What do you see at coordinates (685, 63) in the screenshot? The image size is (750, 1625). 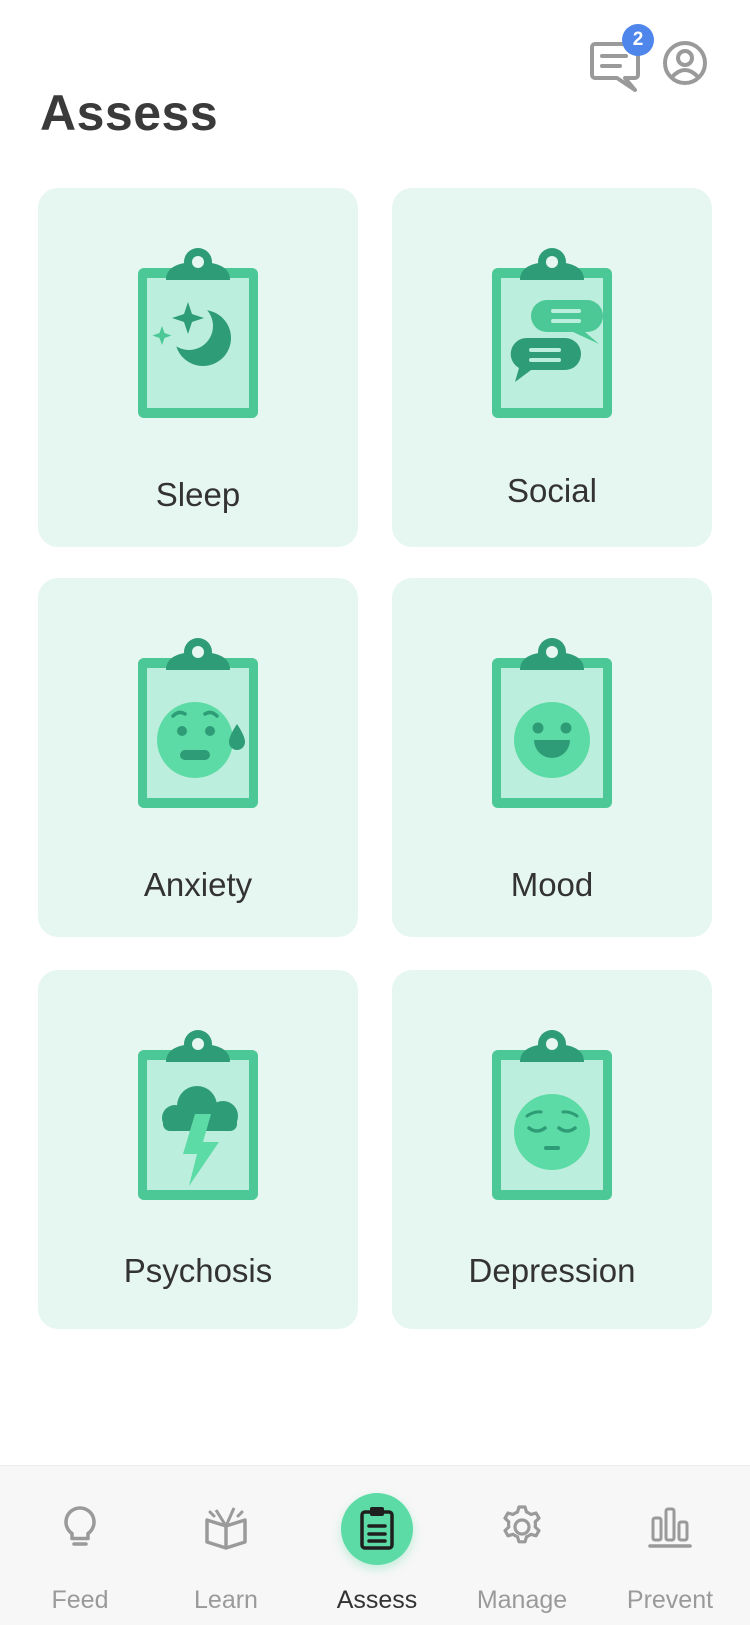 I see `profile-icon` at bounding box center [685, 63].